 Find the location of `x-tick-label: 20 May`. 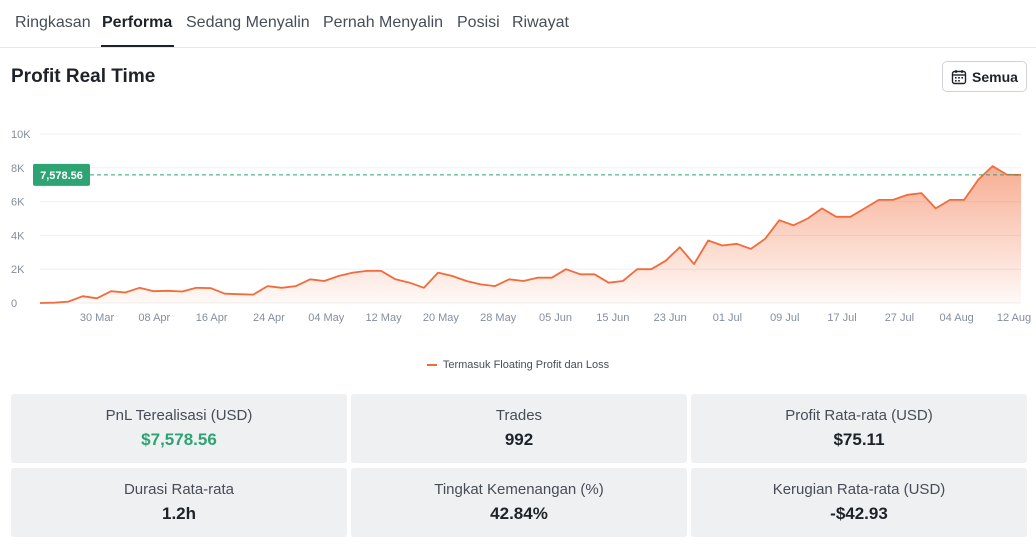

x-tick-label: 20 May is located at coordinates (441, 318).